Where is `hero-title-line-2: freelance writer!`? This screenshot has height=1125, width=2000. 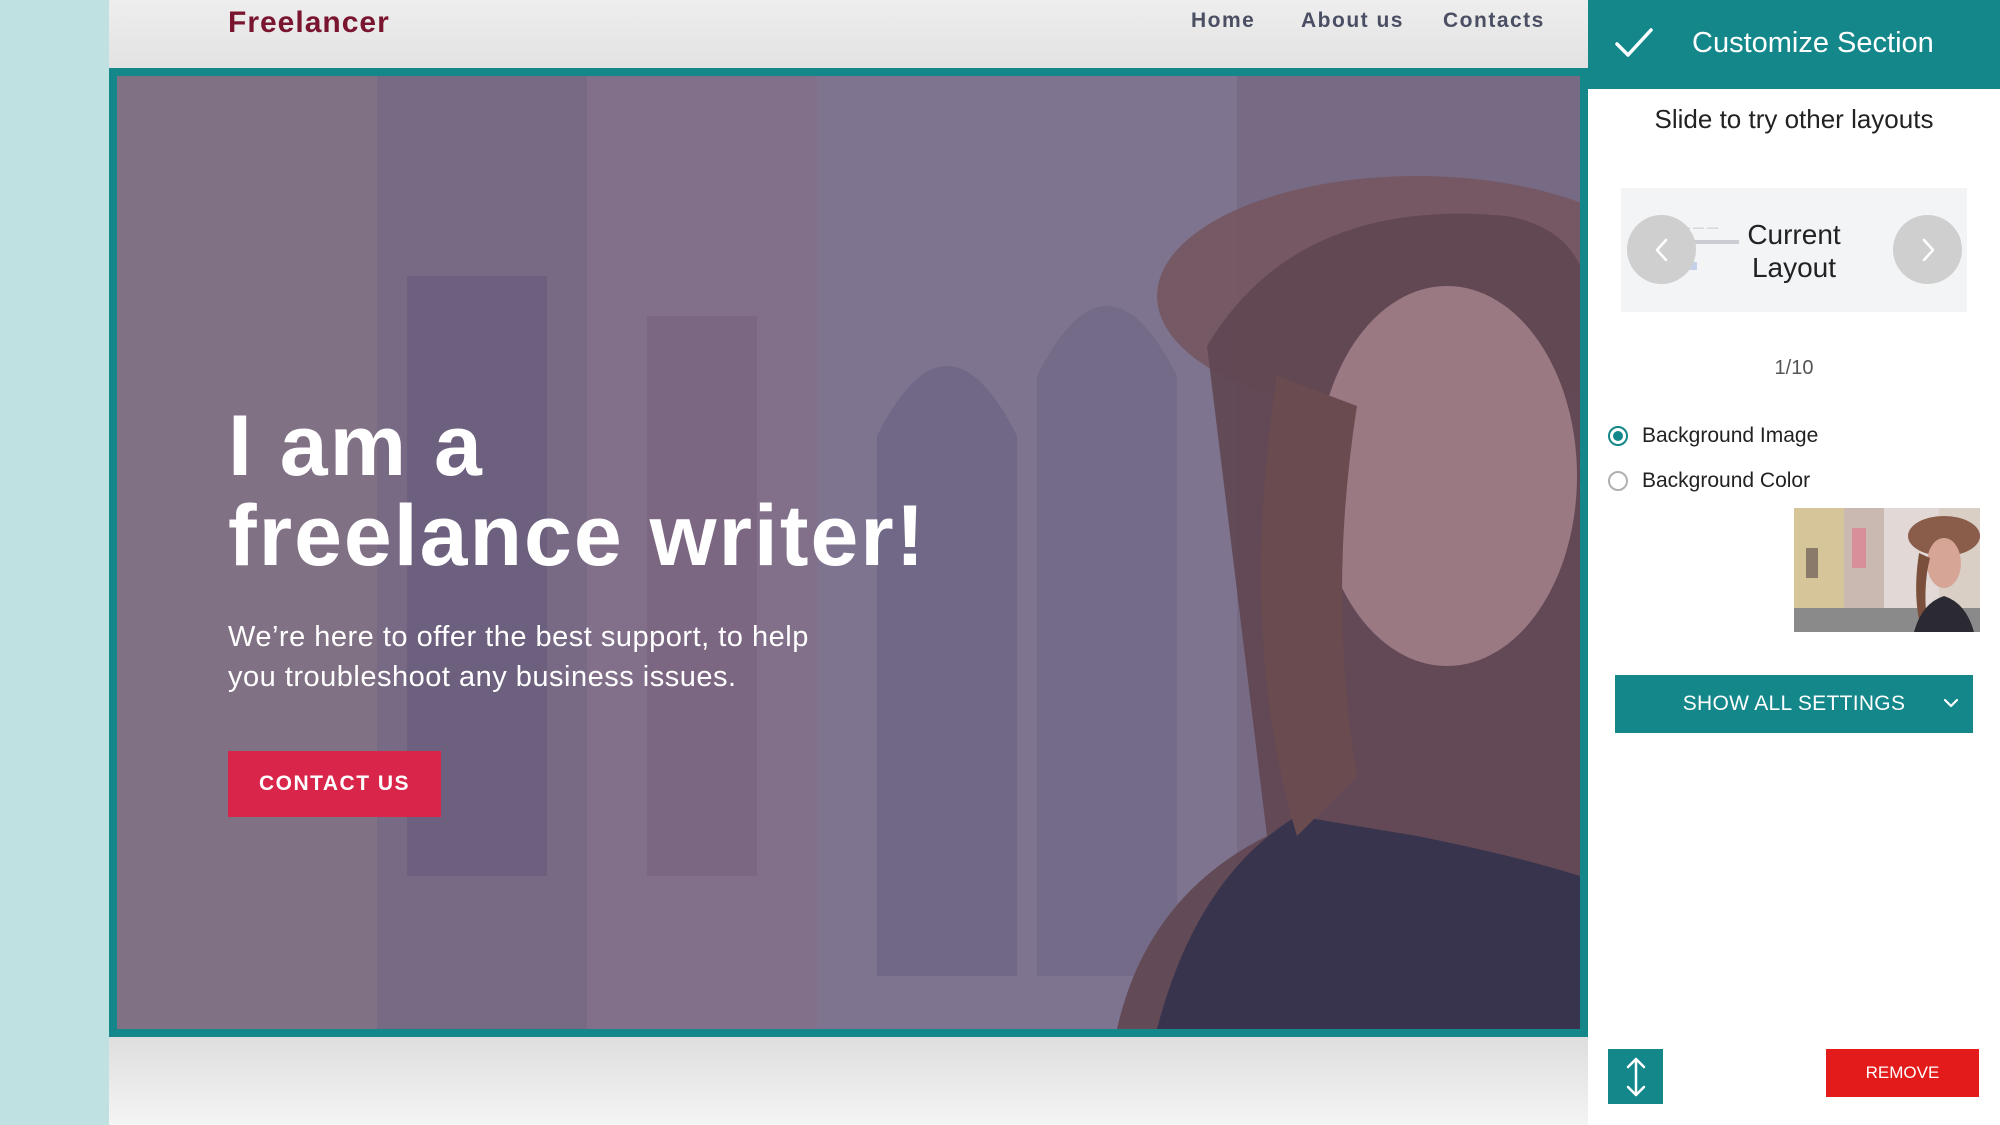 hero-title-line-2: freelance writer! is located at coordinates (577, 536).